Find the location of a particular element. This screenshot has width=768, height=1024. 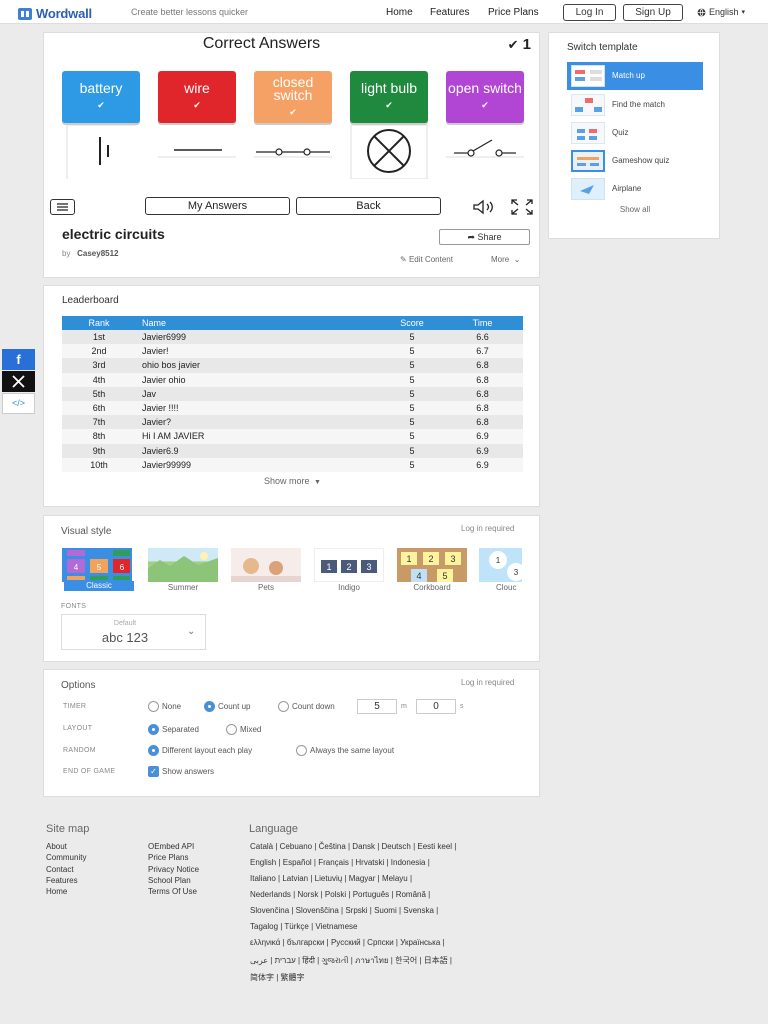

answer-tile-open-switch: open switch ✔ is located at coordinates (485, 97).